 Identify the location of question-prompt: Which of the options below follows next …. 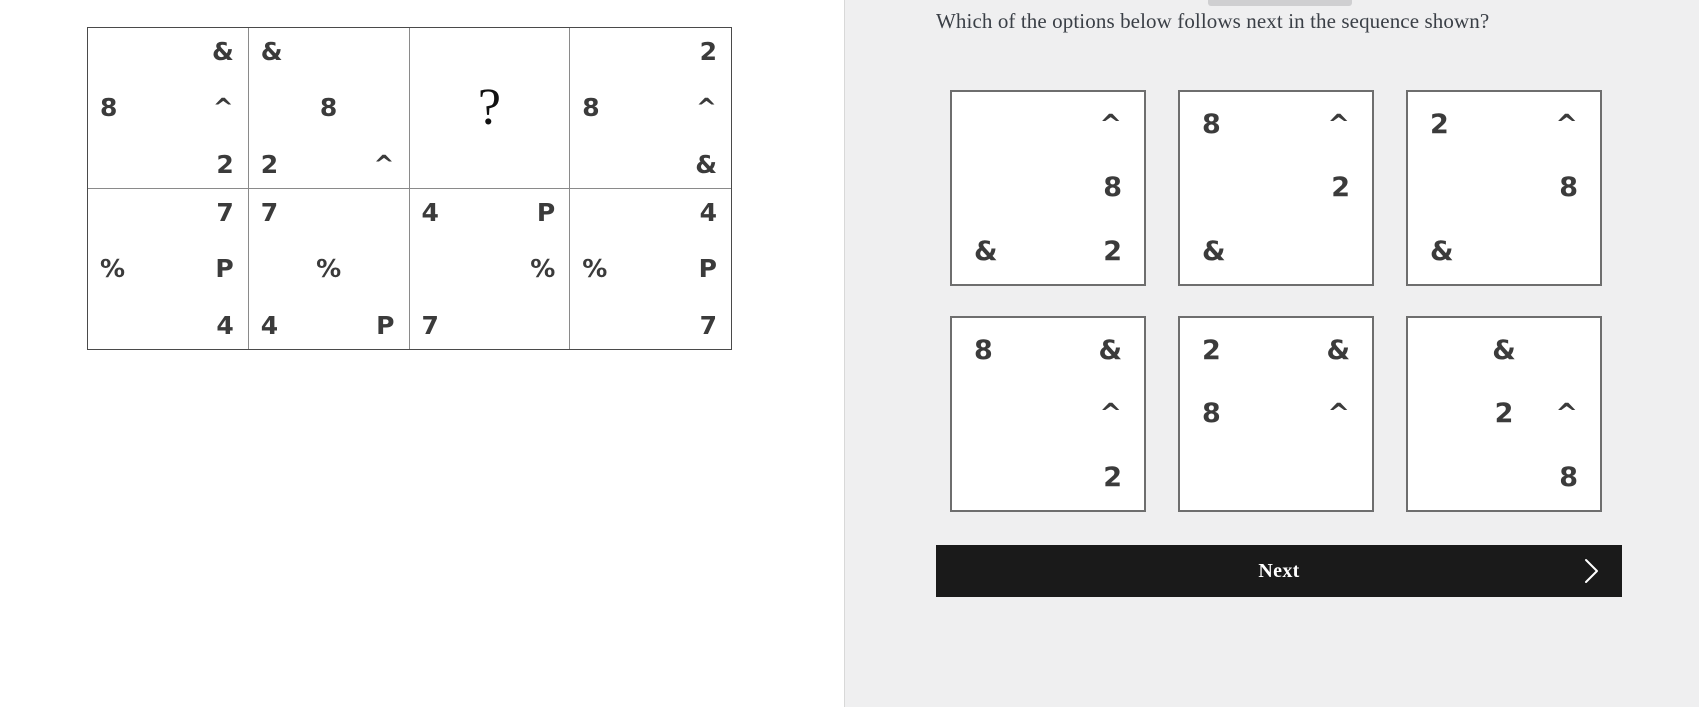
(1213, 21).